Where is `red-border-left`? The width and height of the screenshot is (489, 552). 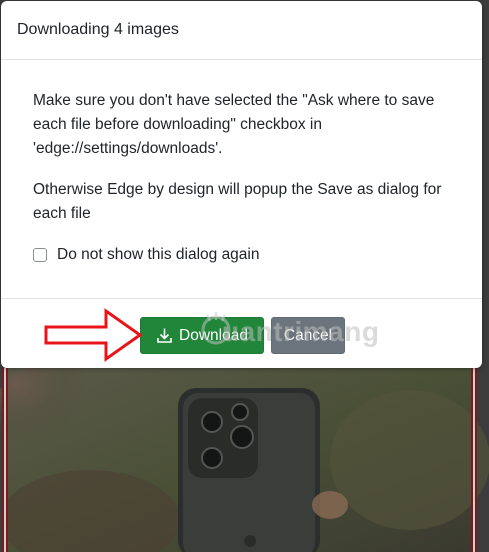
red-border-left is located at coordinates (5, 460).